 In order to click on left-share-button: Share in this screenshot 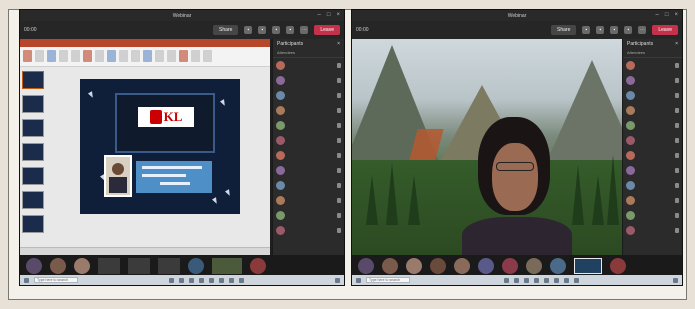, I will do `click(226, 30)`.